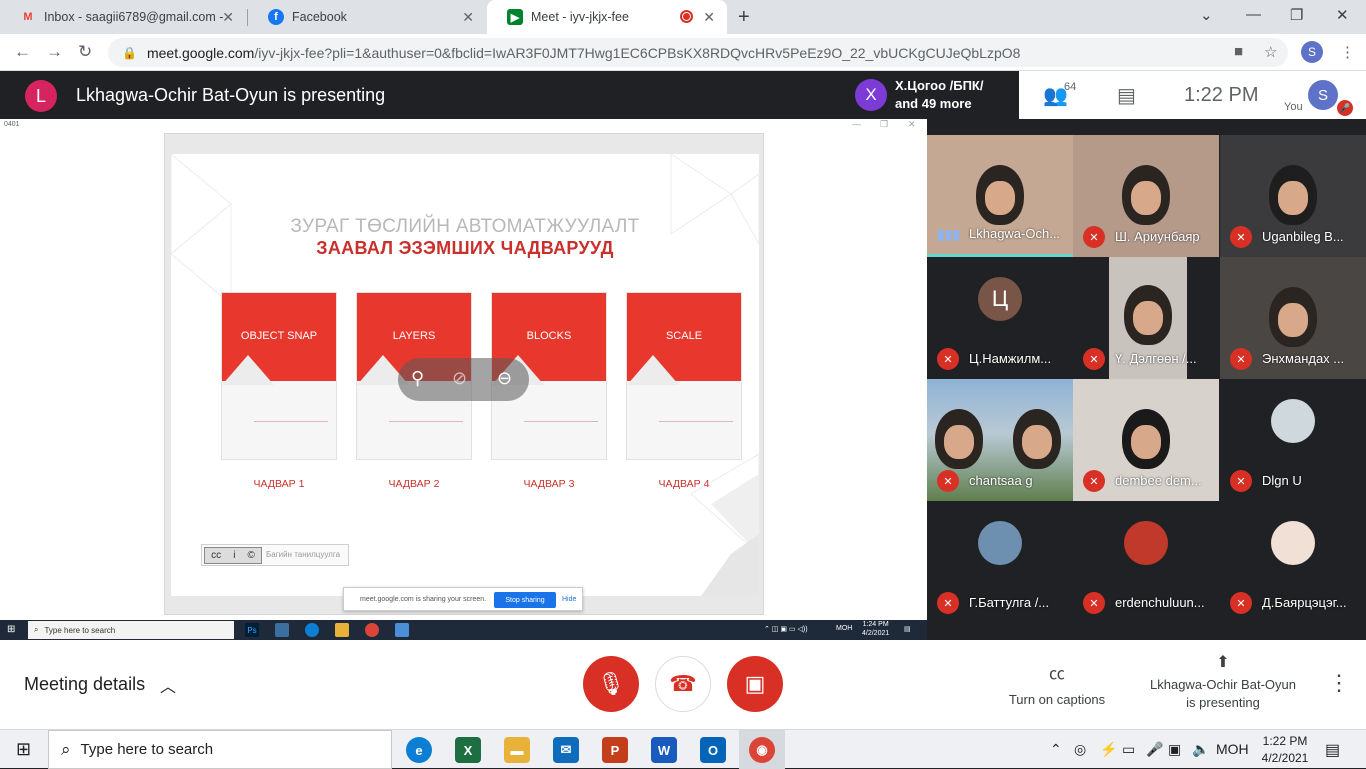 The height and width of the screenshot is (769, 1366). Describe the element at coordinates (303, 554) in the screenshot. I see `cc-text: Багийн танилцуулга` at that location.